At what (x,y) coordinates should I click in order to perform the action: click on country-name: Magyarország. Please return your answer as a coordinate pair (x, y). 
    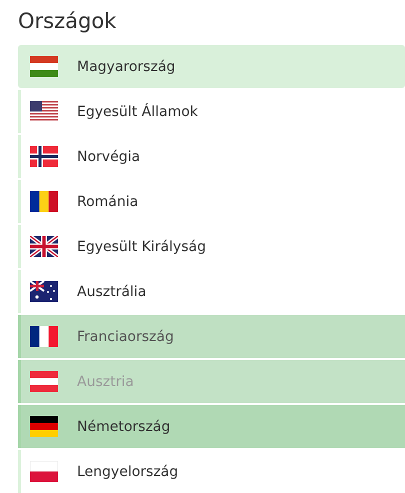
    Looking at the image, I should click on (126, 66).